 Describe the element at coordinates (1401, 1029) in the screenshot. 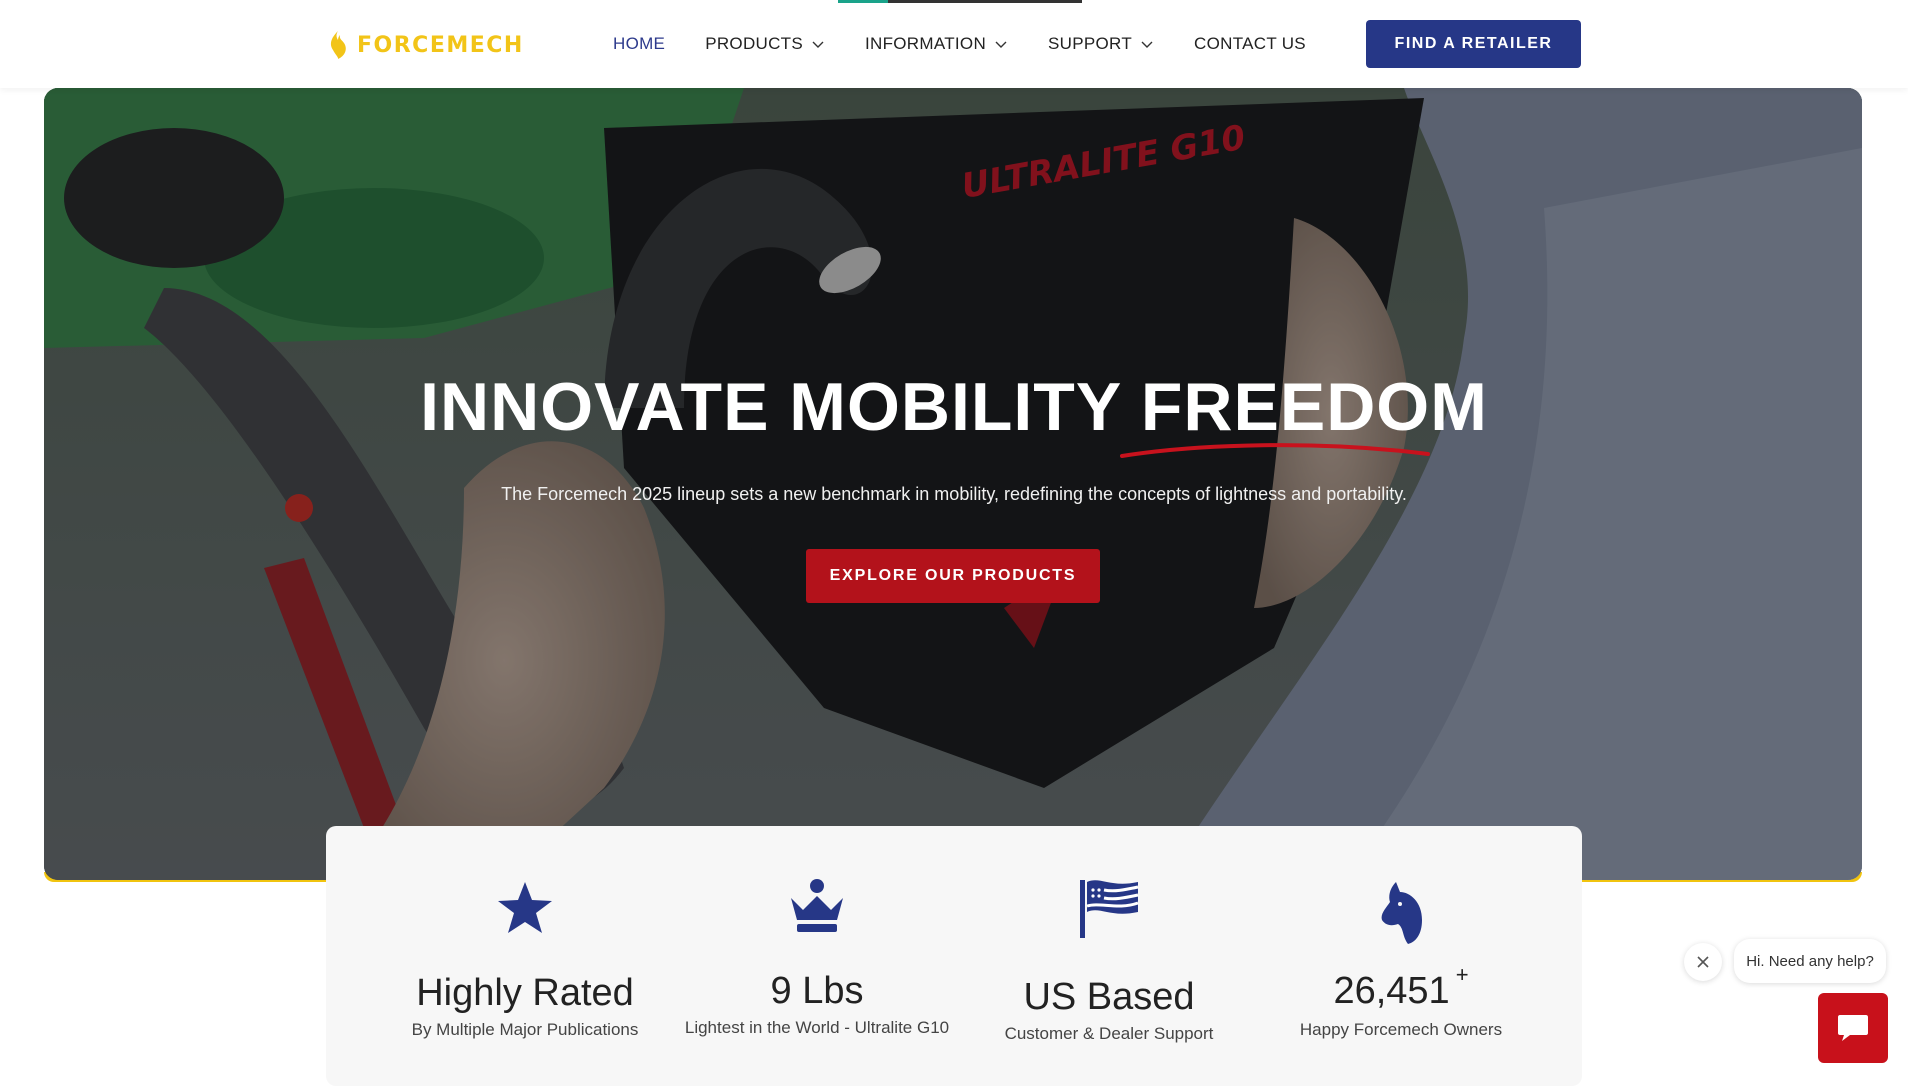

I see `stat-desc: Happy Forcemech Owners` at that location.